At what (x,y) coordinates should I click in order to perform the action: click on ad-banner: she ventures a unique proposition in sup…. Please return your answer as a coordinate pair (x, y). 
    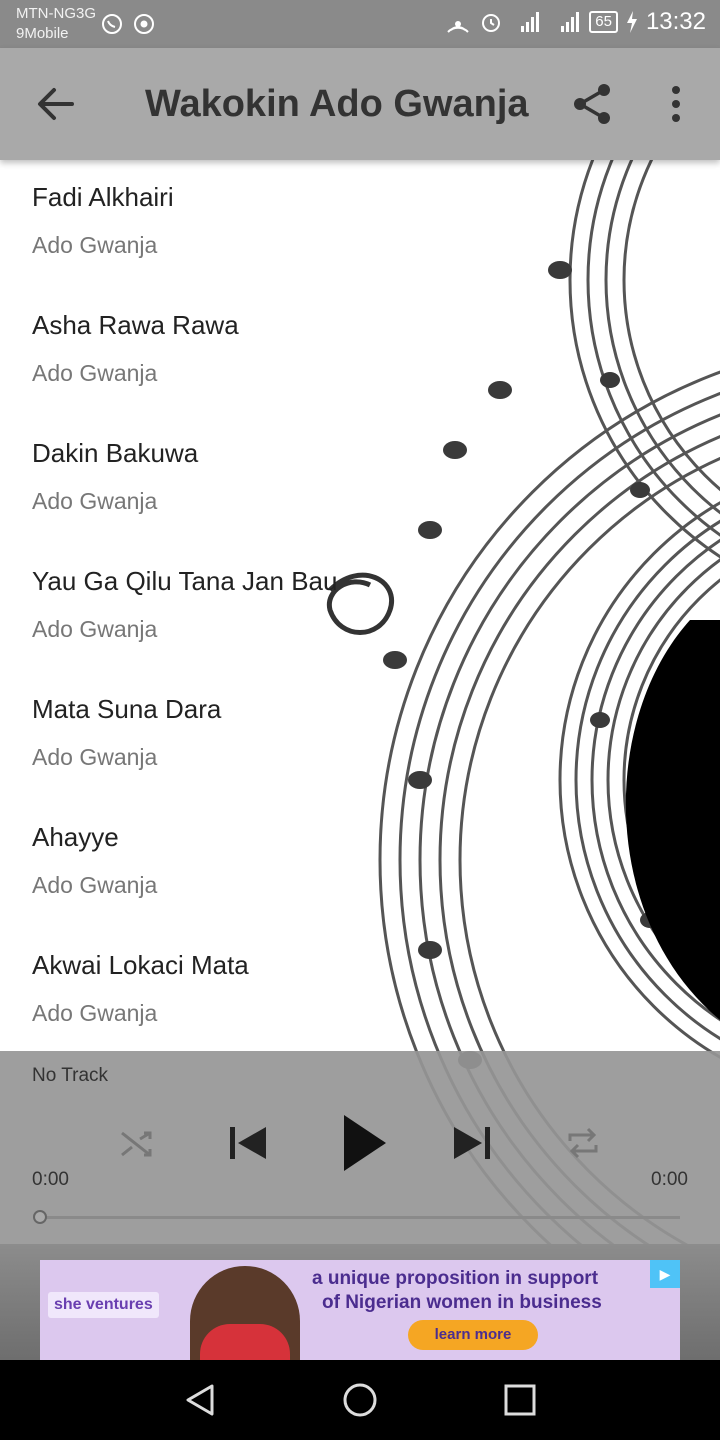
    Looking at the image, I should click on (360, 1310).